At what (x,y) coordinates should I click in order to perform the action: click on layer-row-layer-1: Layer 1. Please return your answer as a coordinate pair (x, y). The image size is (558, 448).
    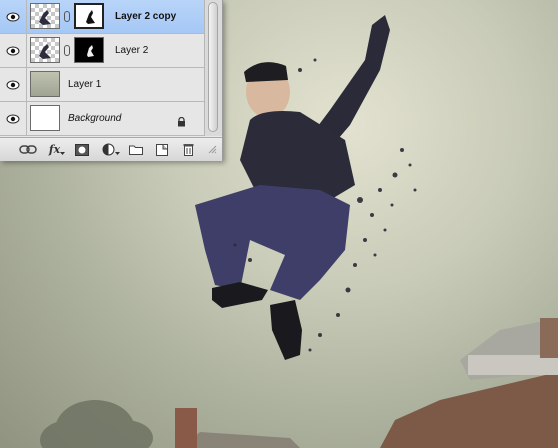
    Looking at the image, I should click on (102, 85).